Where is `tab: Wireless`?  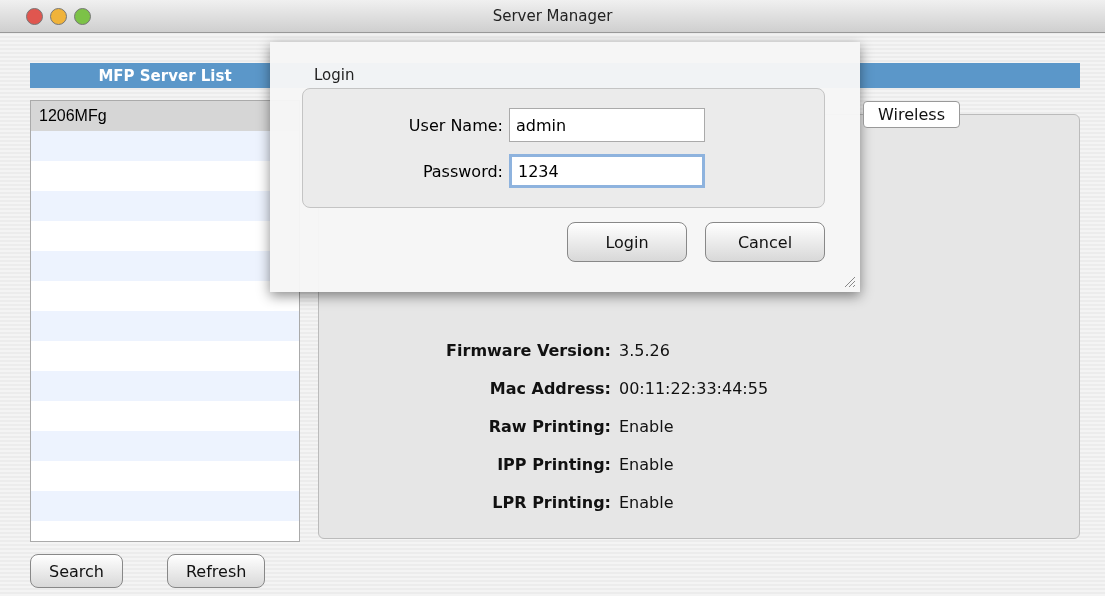
tab: Wireless is located at coordinates (911, 114).